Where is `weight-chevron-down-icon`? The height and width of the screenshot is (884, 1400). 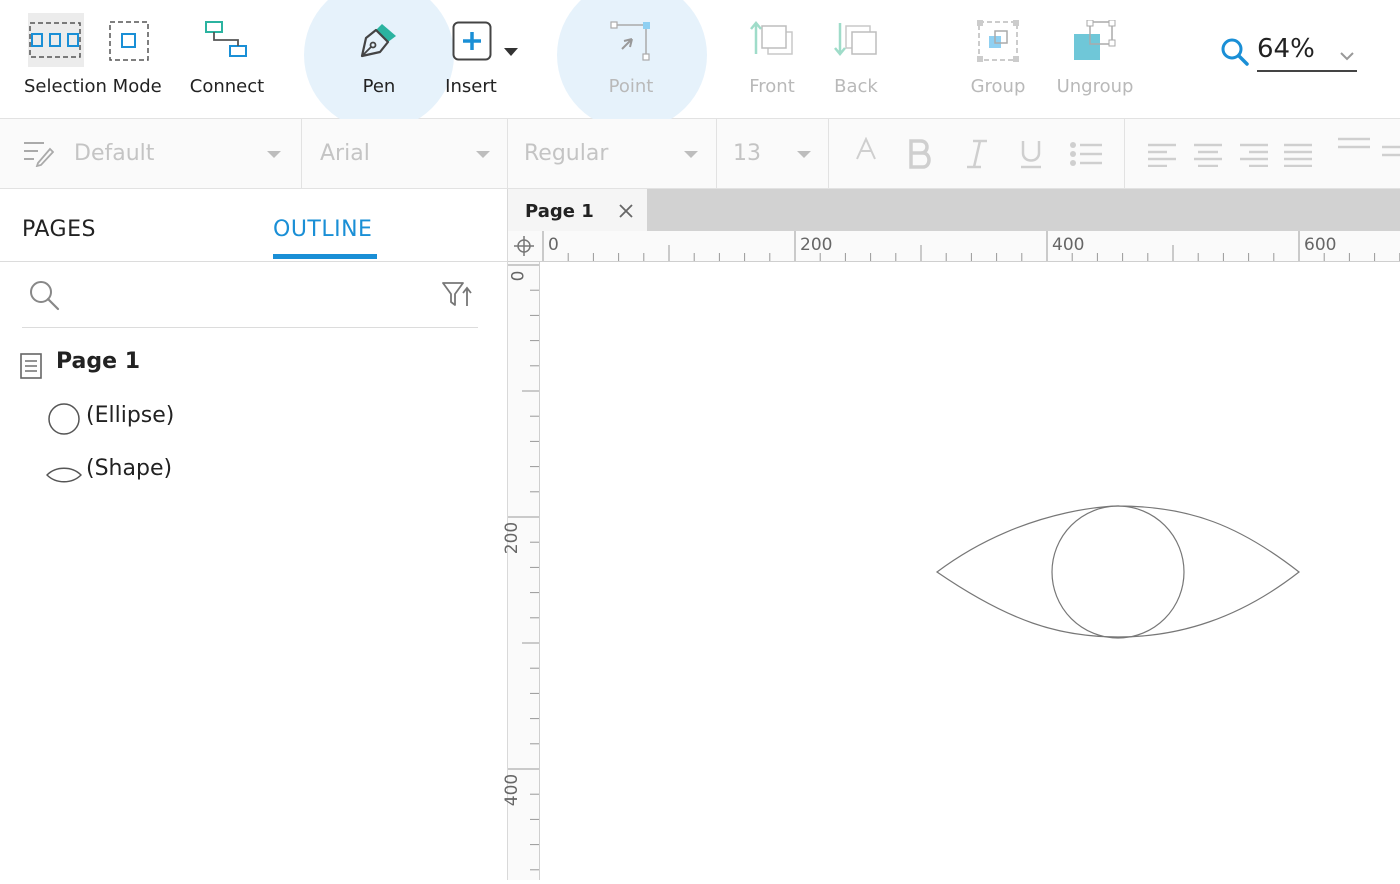 weight-chevron-down-icon is located at coordinates (691, 154).